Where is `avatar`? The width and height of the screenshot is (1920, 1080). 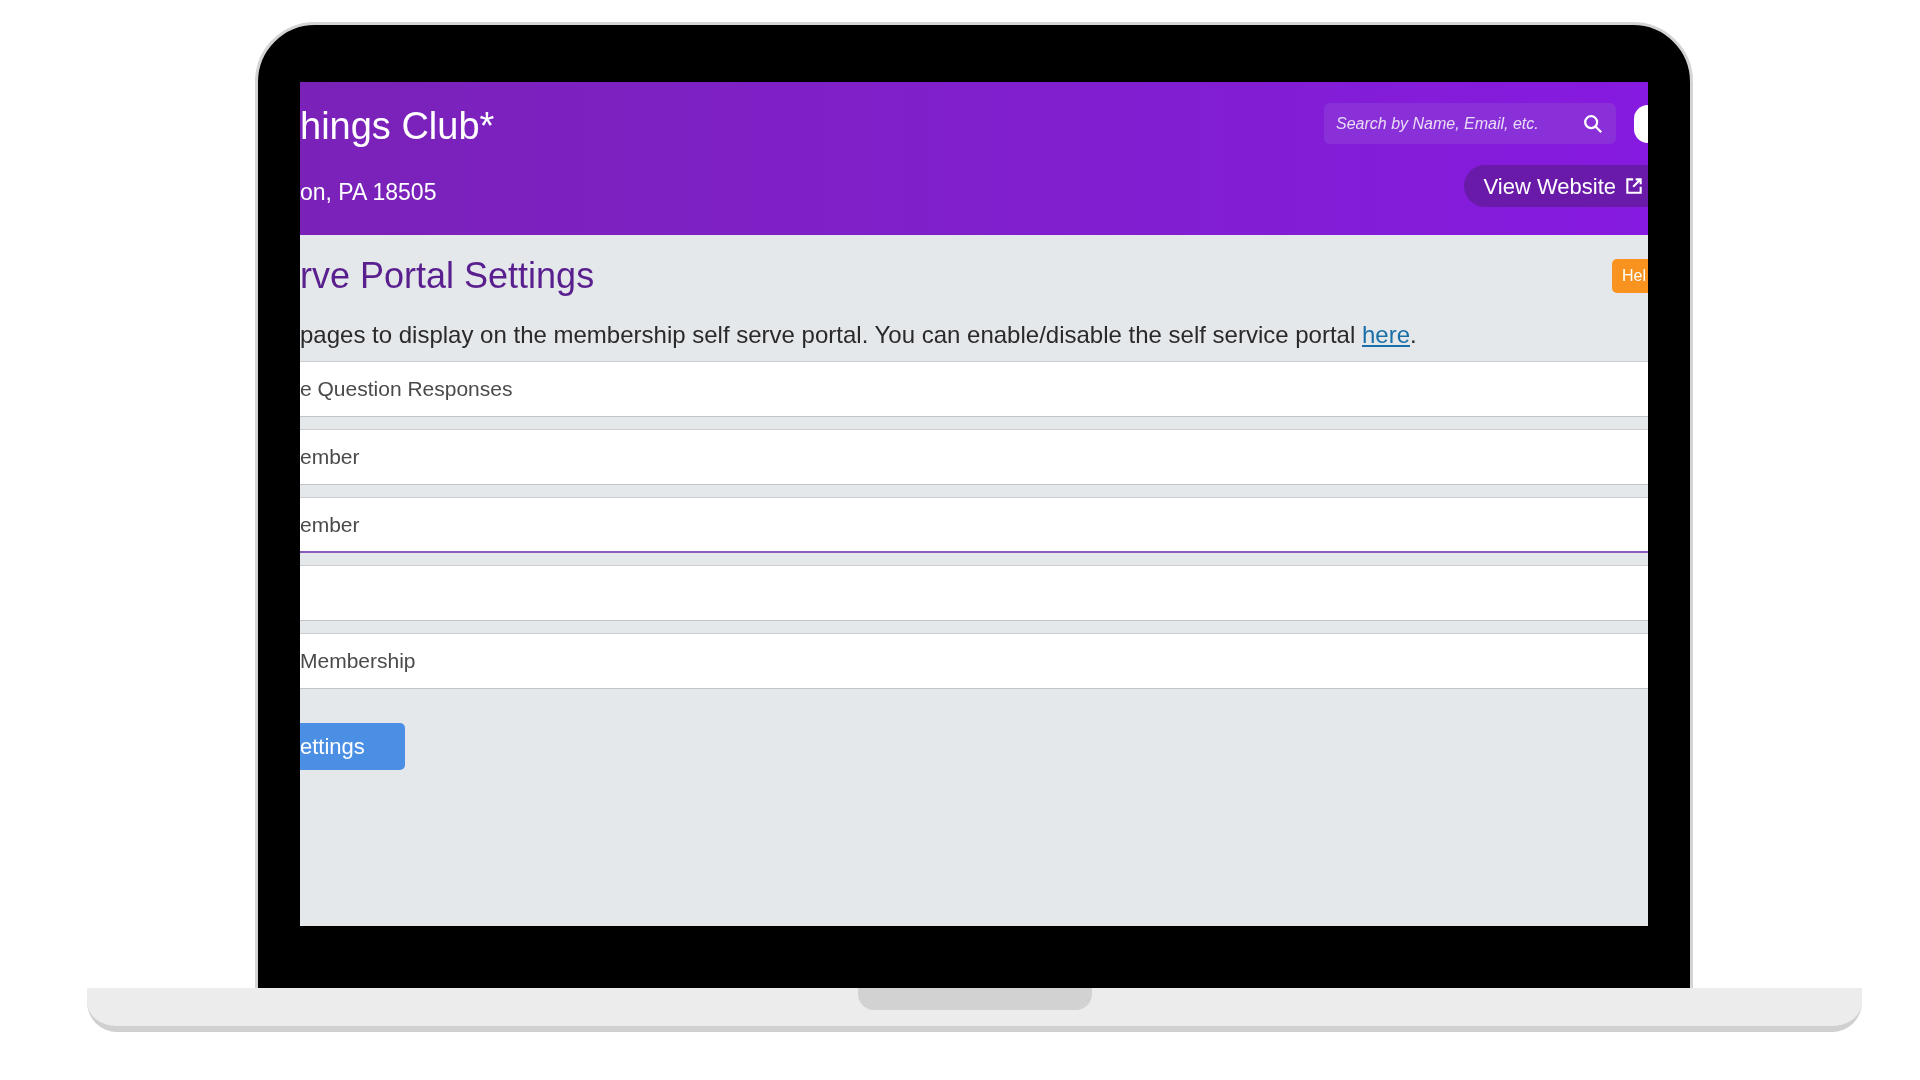
avatar is located at coordinates (1641, 123).